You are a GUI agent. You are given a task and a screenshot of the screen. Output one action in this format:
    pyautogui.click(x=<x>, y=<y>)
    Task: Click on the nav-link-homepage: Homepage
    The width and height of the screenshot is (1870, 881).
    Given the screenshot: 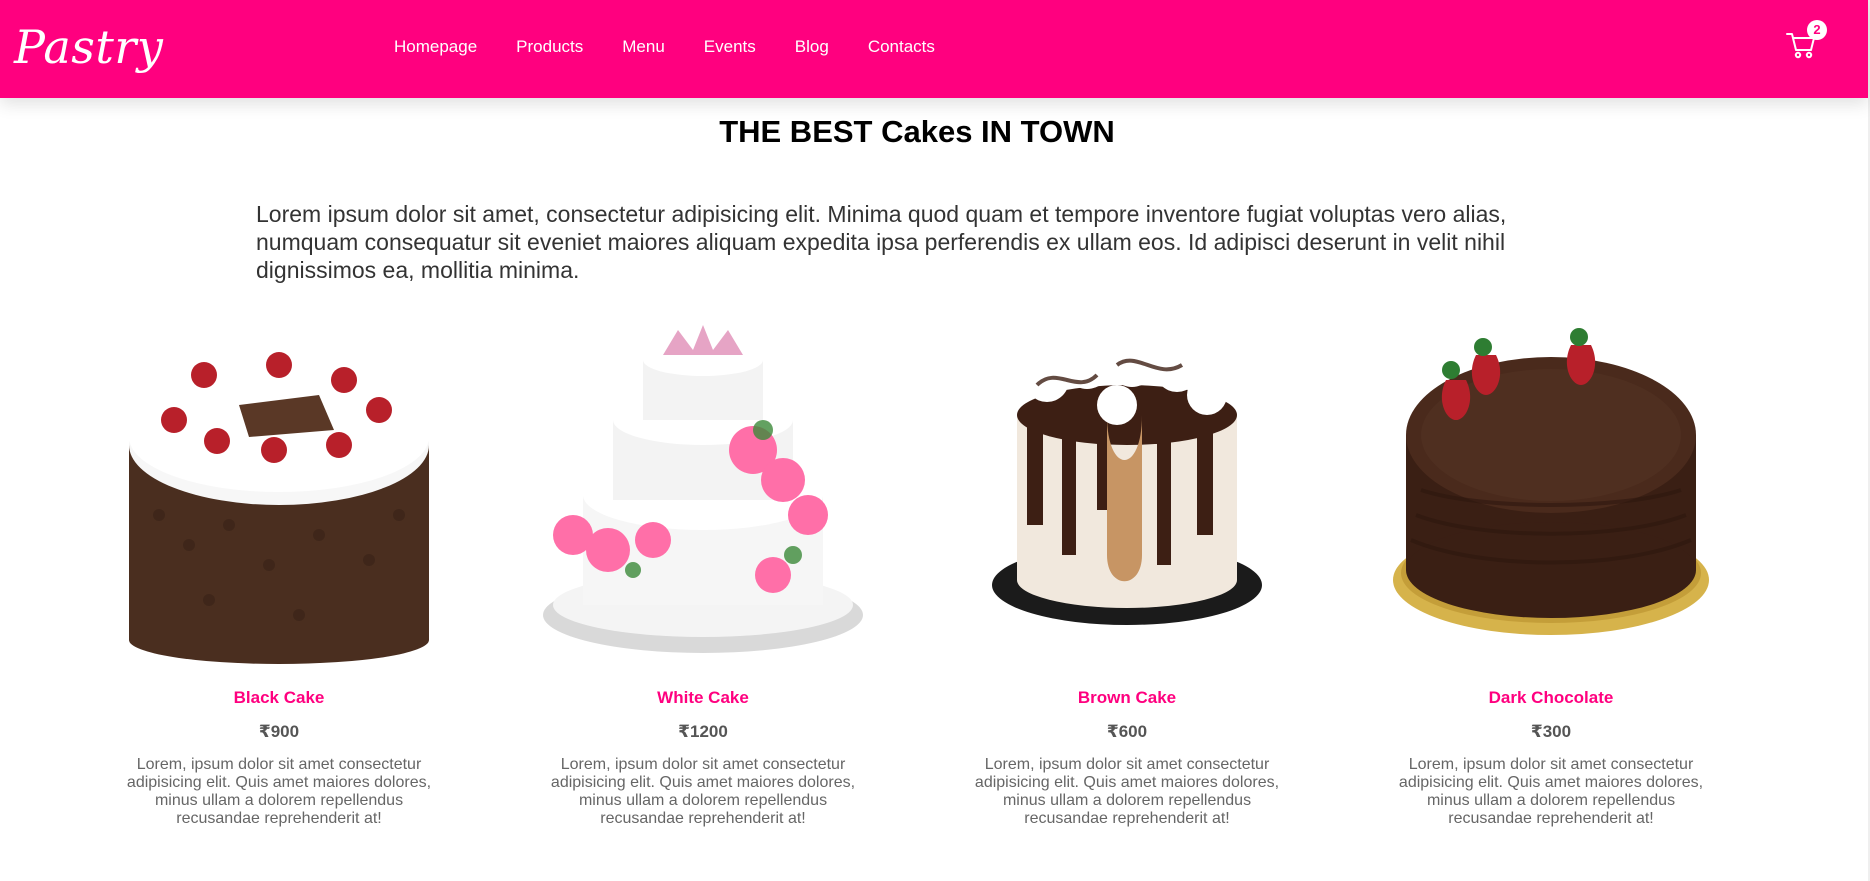 What is the action you would take?
    pyautogui.click(x=435, y=47)
    